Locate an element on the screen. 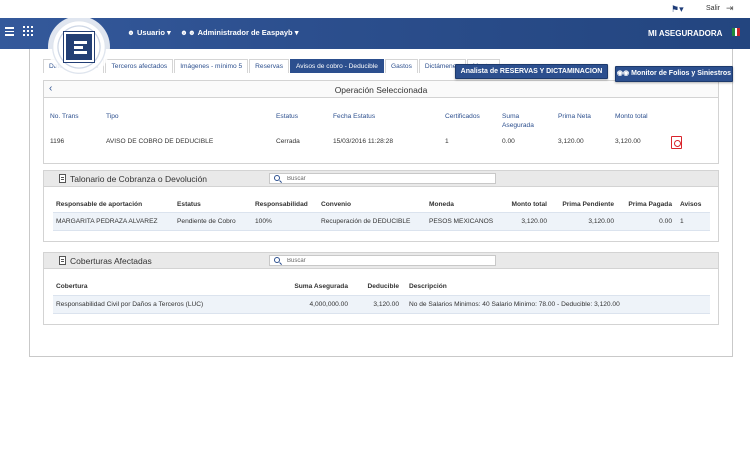 Image resolution: width=750 pixels, height=461 pixels. cell-suma-asegurada: 4,000,000.00 is located at coordinates (328, 304).